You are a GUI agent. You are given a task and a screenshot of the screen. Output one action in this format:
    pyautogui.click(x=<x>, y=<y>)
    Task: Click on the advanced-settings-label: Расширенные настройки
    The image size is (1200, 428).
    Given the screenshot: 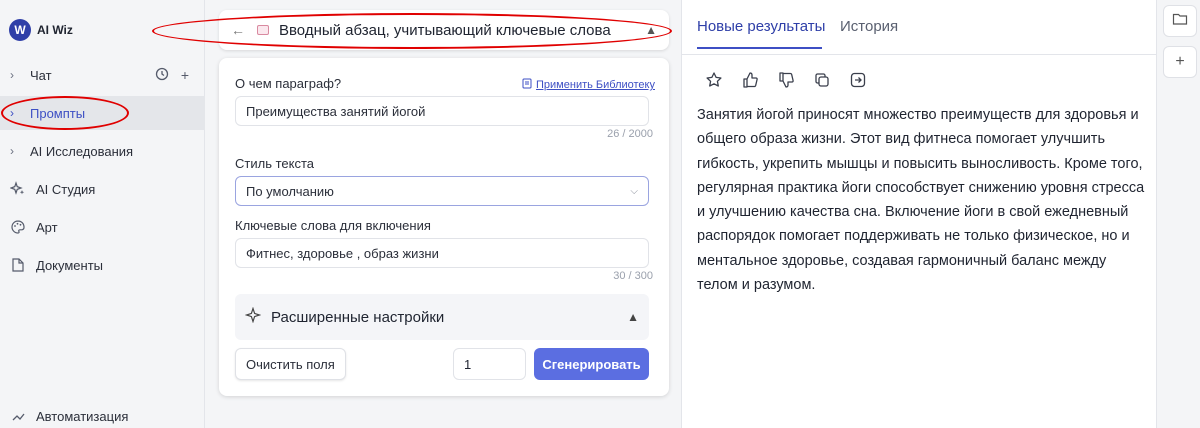 What is the action you would take?
    pyautogui.click(x=358, y=317)
    